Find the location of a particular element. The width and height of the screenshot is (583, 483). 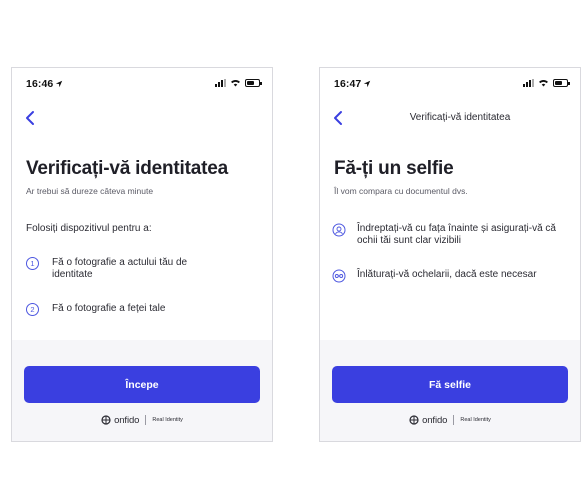

list-item: 2 Fă o fotografie a feței tale is located at coordinates (144, 309).